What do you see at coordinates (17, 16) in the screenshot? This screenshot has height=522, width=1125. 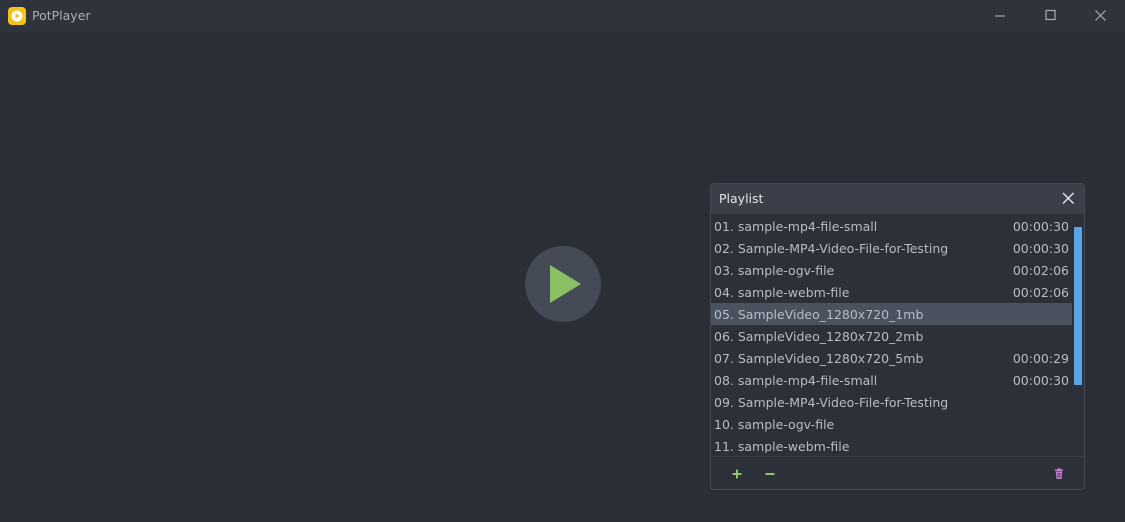 I see `potplayer-logo-icon` at bounding box center [17, 16].